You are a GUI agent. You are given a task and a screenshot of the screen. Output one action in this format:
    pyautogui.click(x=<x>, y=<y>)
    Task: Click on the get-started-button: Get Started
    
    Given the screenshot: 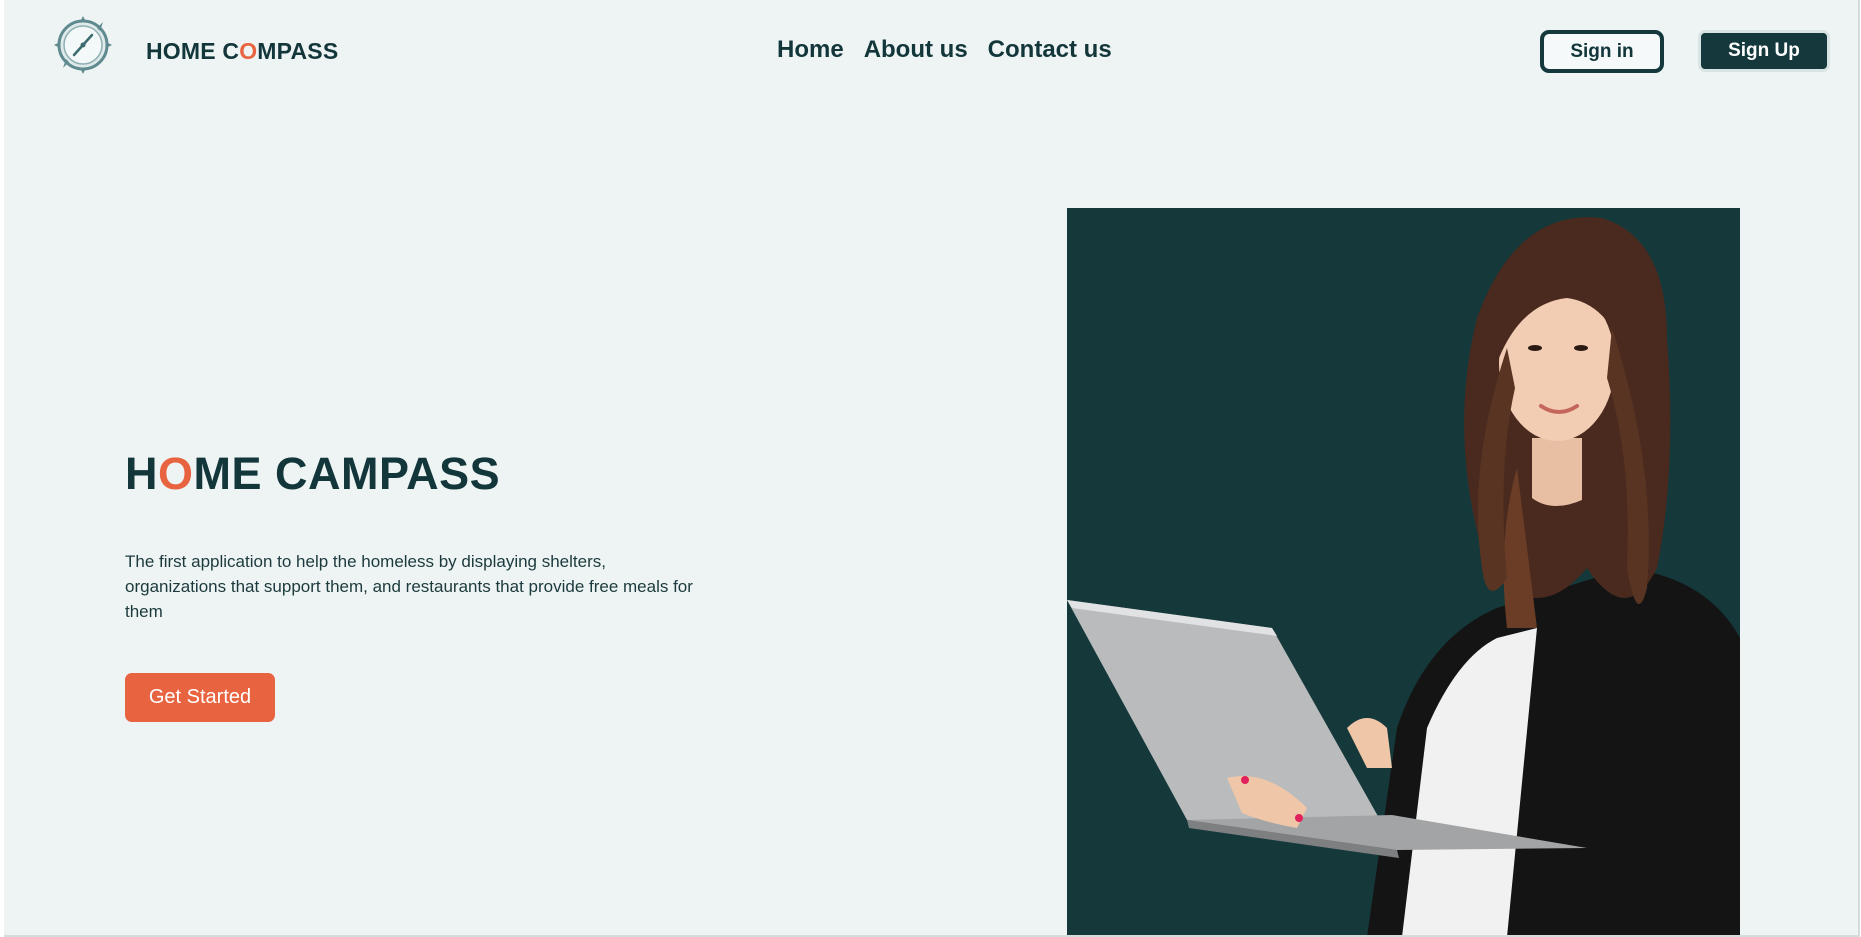 What is the action you would take?
    pyautogui.click(x=200, y=697)
    